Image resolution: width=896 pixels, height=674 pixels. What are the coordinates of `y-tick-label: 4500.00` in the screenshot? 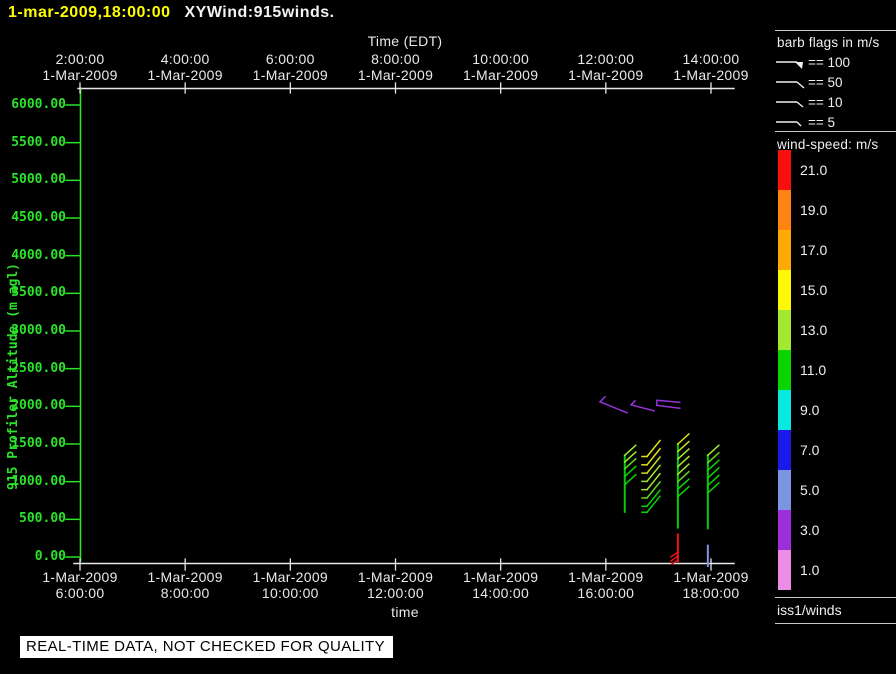 It's located at (38, 217).